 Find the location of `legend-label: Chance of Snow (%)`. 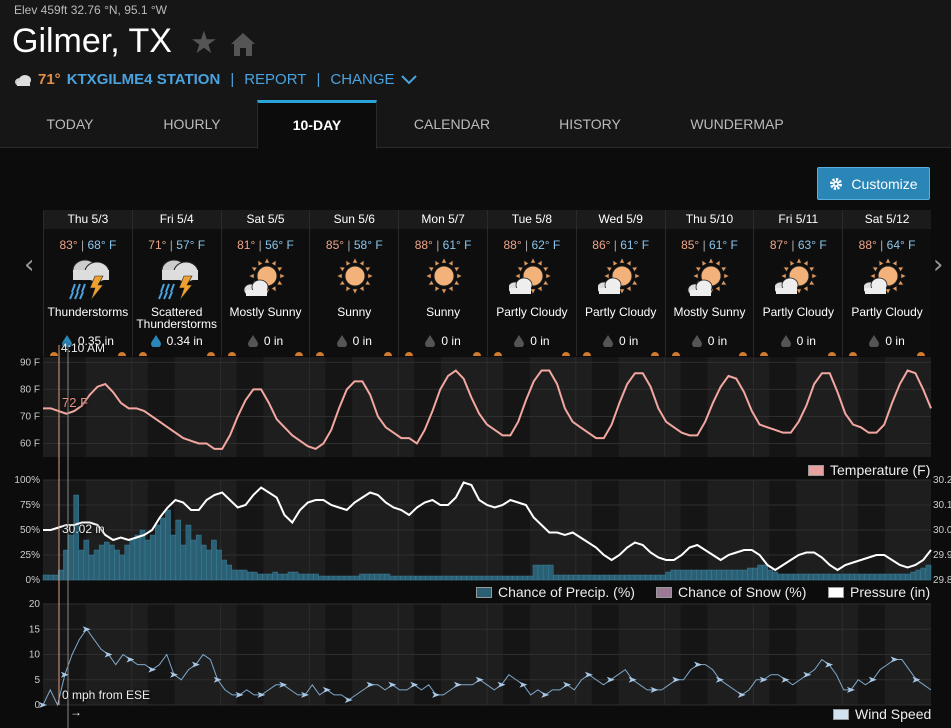

legend-label: Chance of Snow (%) is located at coordinates (742, 592).